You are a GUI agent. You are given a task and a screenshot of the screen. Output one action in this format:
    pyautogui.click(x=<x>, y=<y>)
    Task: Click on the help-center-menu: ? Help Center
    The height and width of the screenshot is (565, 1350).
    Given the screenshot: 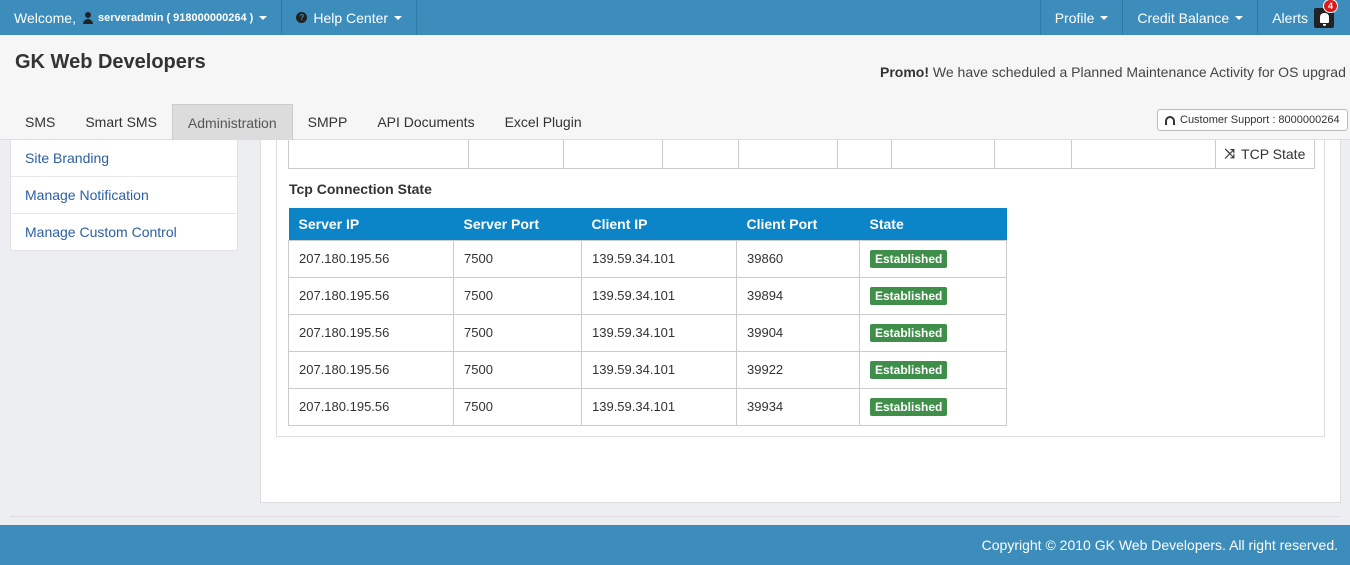 What is the action you would take?
    pyautogui.click(x=350, y=17)
    